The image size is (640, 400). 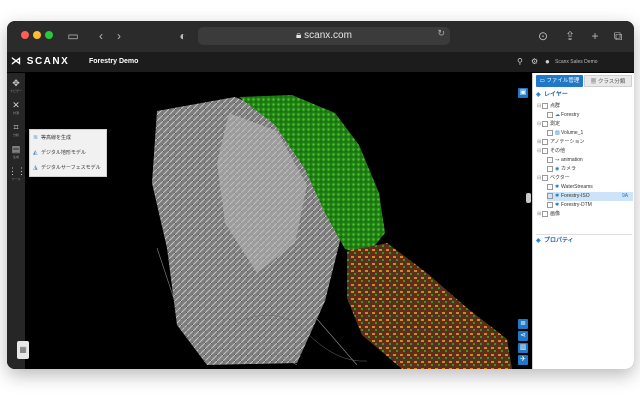 What do you see at coordinates (35, 153) in the screenshot?
I see `dtm-icon: ◭` at bounding box center [35, 153].